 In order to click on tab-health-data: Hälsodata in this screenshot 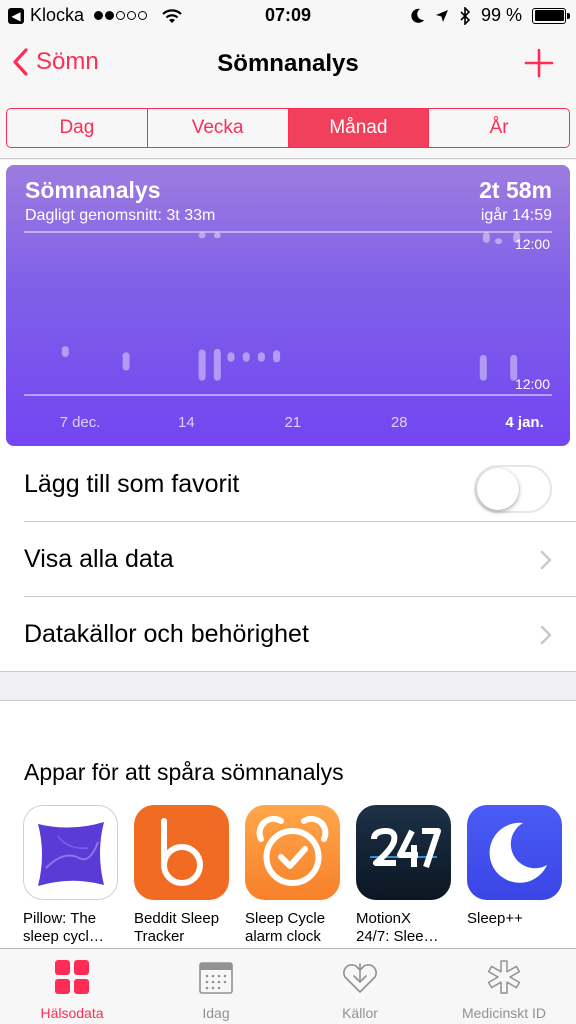, I will do `click(72, 986)`.